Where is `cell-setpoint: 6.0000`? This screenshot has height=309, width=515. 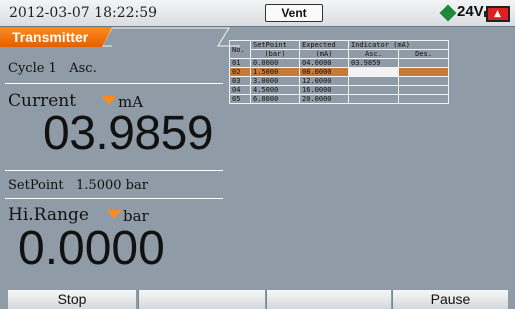 cell-setpoint: 6.0000 is located at coordinates (275, 99).